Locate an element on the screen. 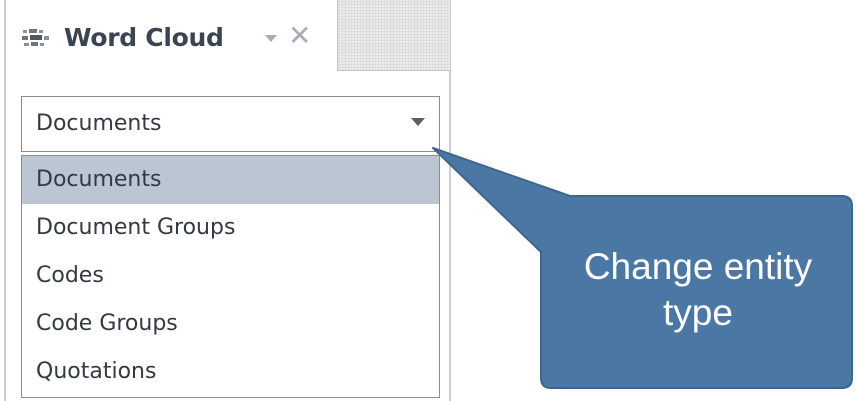  callout-text: Change entity type is located at coordinates (698, 290).